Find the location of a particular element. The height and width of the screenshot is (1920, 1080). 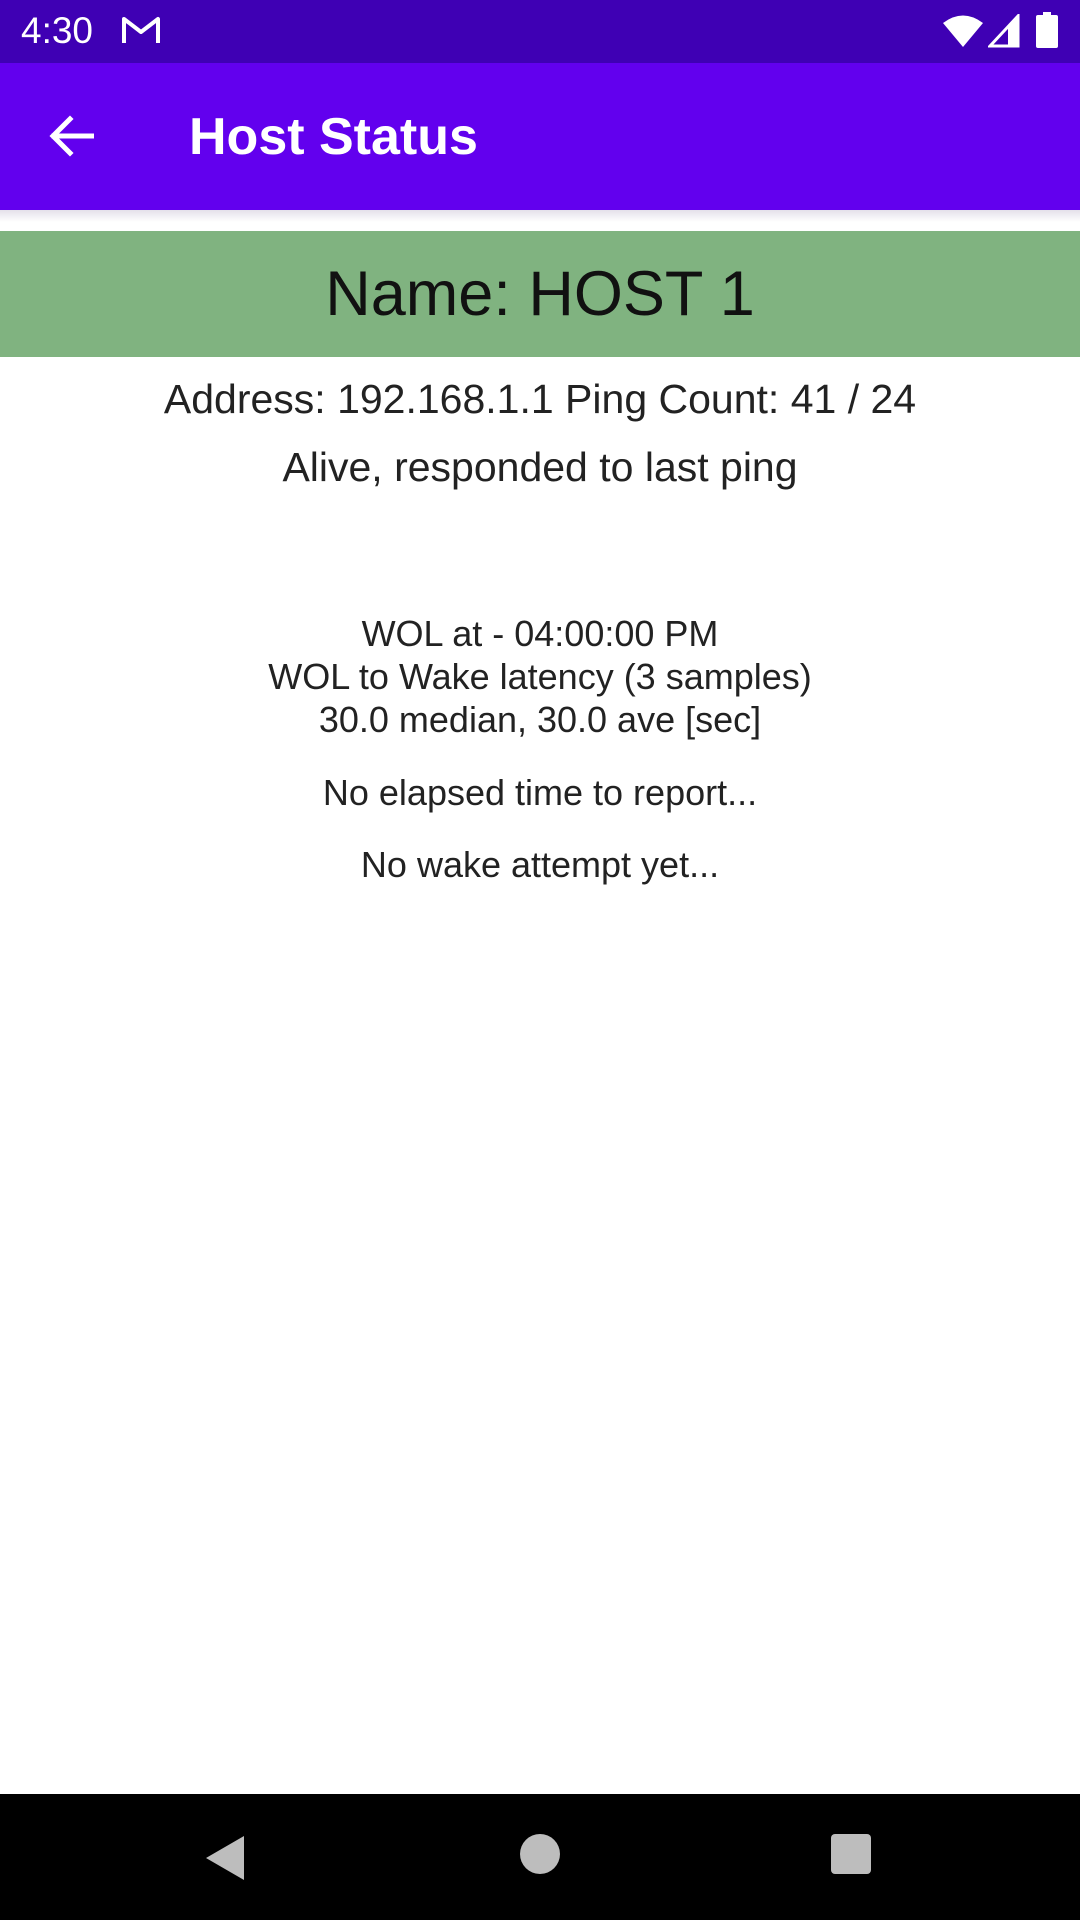

battery-icon is located at coordinates (1047, 30).